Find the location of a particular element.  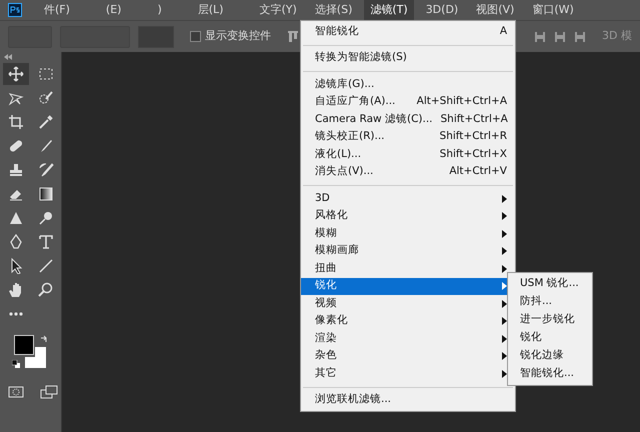

menu-item: (E) is located at coordinates (114, 10).